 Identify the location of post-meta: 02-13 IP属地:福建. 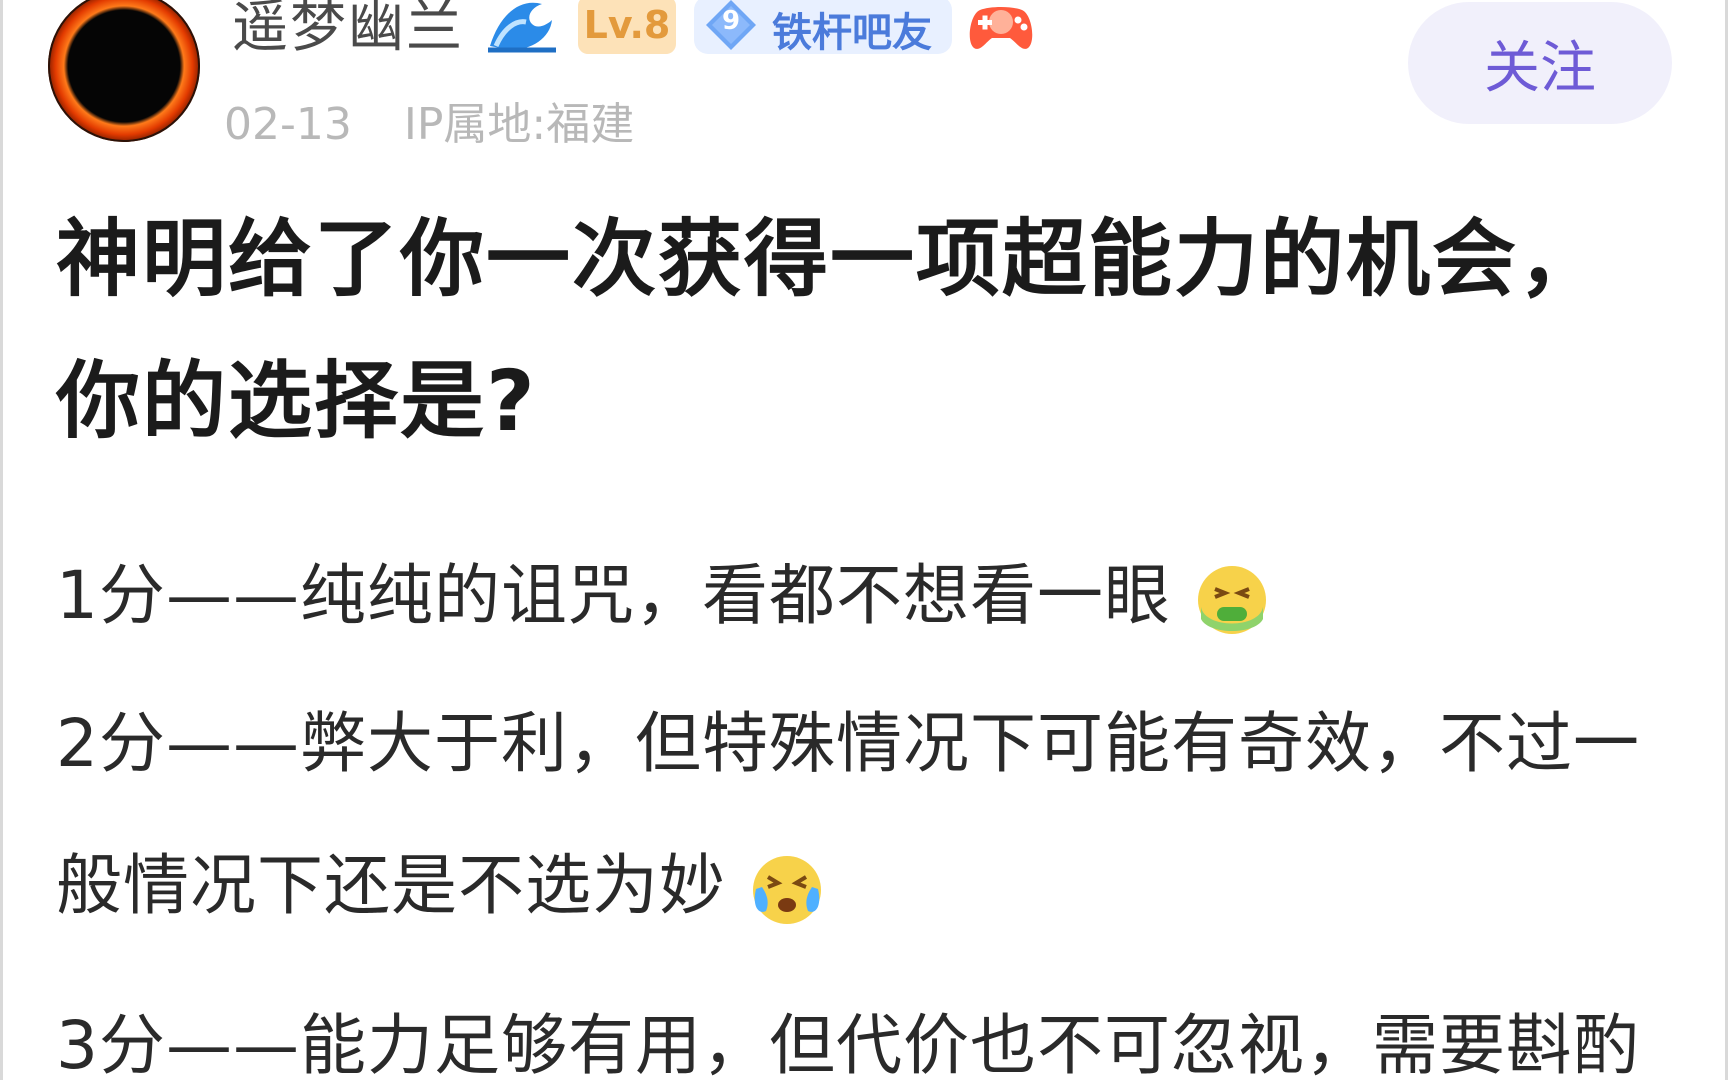
(429, 120).